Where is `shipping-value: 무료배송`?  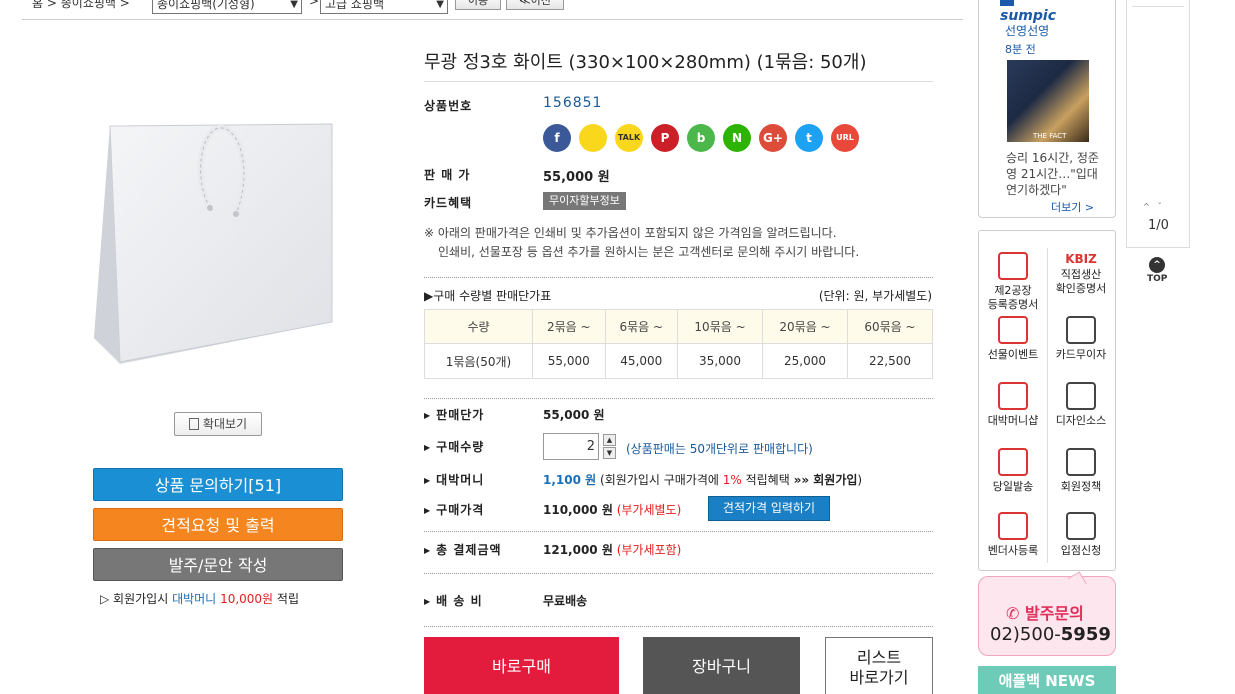 shipping-value: 무료배송 is located at coordinates (565, 601).